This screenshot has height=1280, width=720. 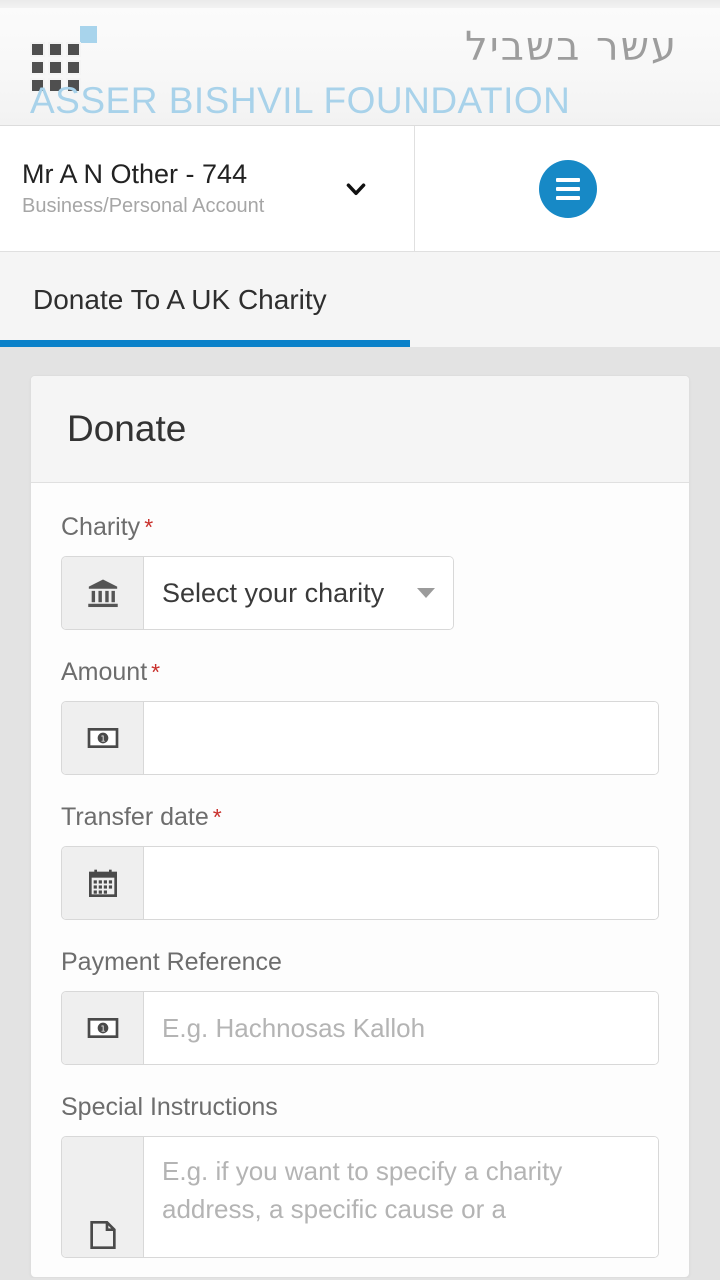 I want to click on field-label-amount: Amount *, so click(x=360, y=672).